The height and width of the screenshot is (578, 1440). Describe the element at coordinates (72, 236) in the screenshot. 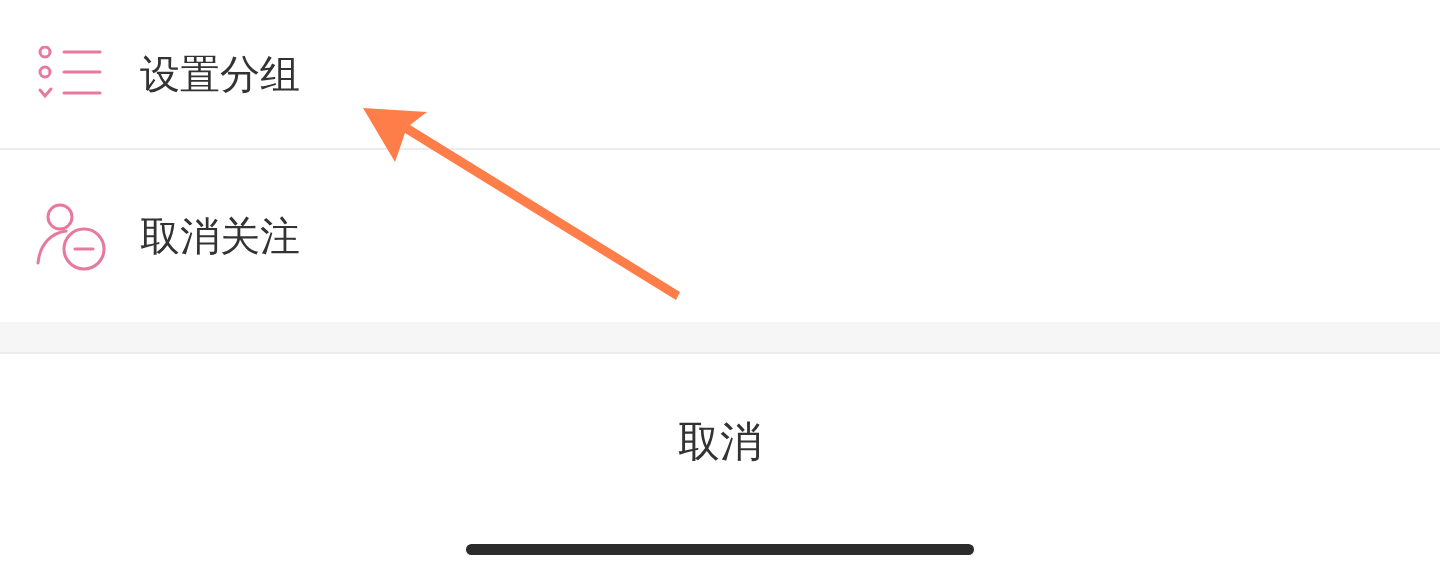

I see `user-remove-icon` at that location.